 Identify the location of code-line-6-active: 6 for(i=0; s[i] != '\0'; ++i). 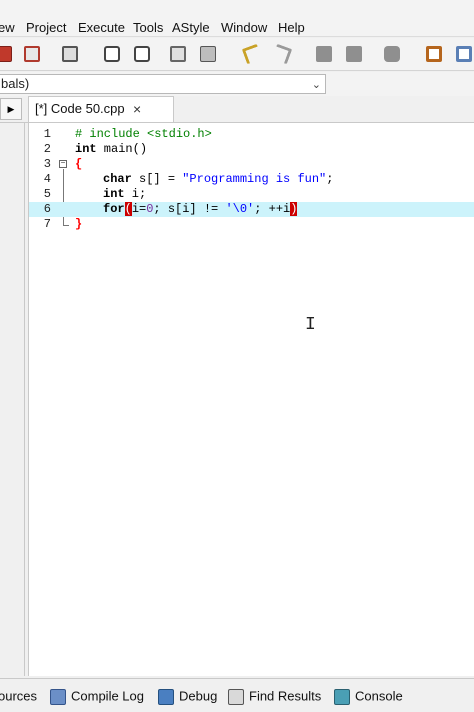
(251, 209).